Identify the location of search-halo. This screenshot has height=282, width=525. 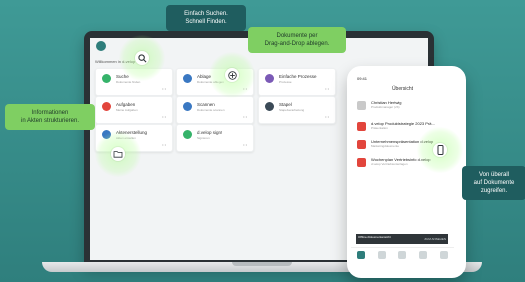
(142, 58).